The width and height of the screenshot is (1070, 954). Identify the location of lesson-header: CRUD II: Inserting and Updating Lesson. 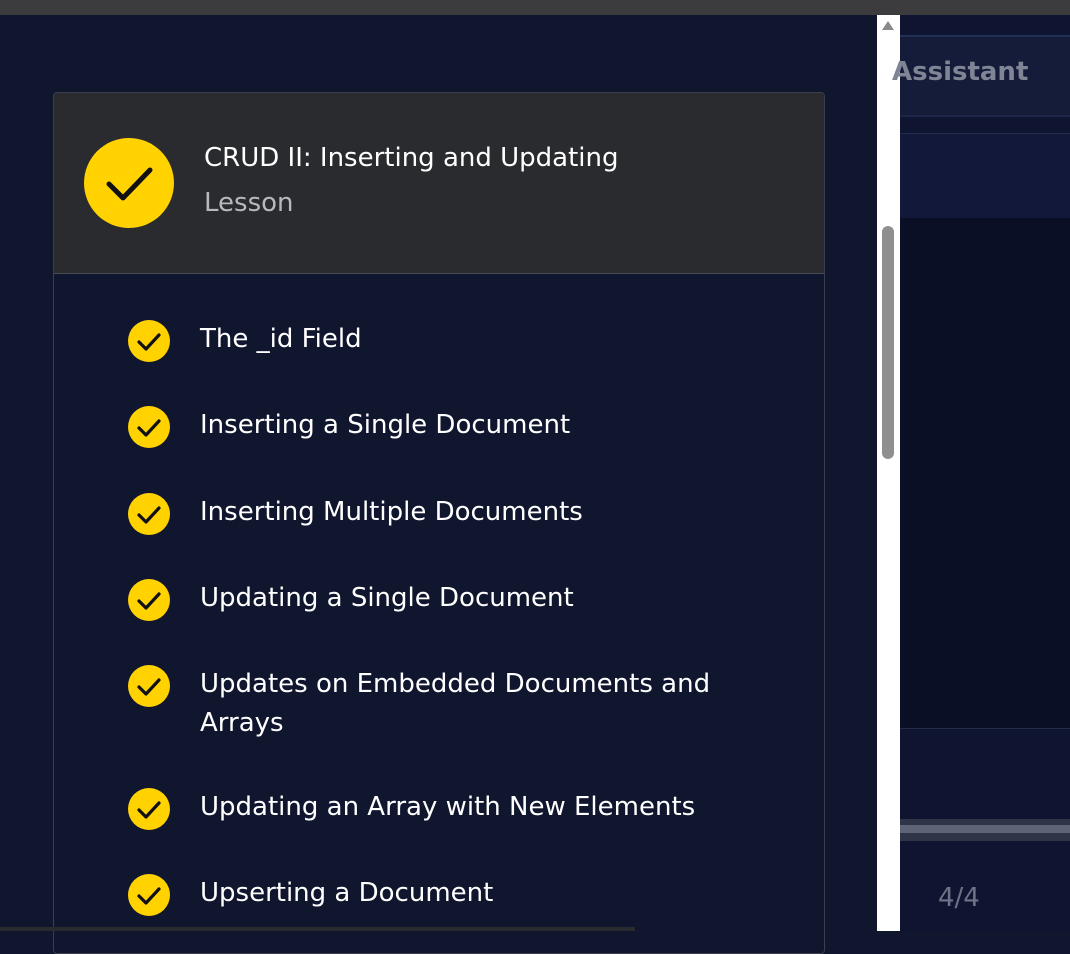
(439, 183).